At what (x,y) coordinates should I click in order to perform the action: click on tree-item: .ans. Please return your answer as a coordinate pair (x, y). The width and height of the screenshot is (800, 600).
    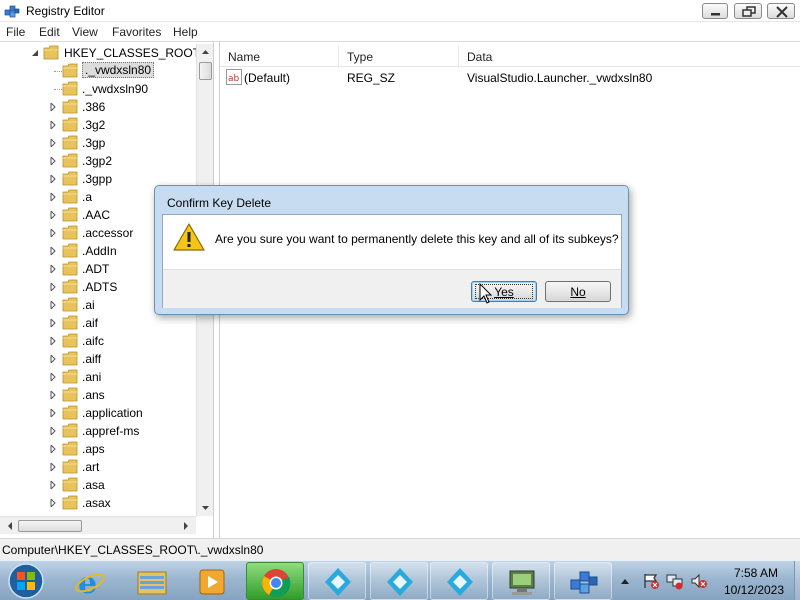
    Looking at the image, I should click on (100, 395).